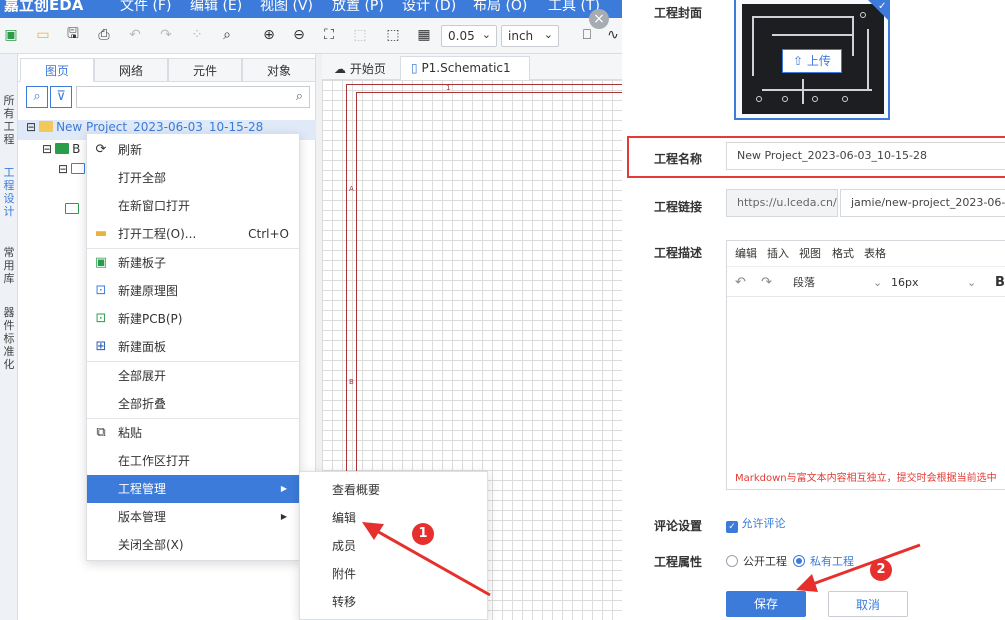  I want to click on paragraph-select: 段落, so click(804, 283).